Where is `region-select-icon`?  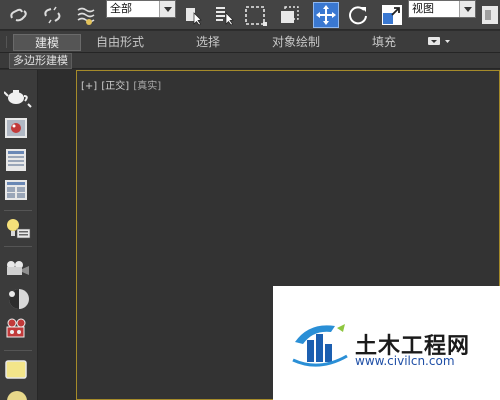 region-select-icon is located at coordinates (256, 15).